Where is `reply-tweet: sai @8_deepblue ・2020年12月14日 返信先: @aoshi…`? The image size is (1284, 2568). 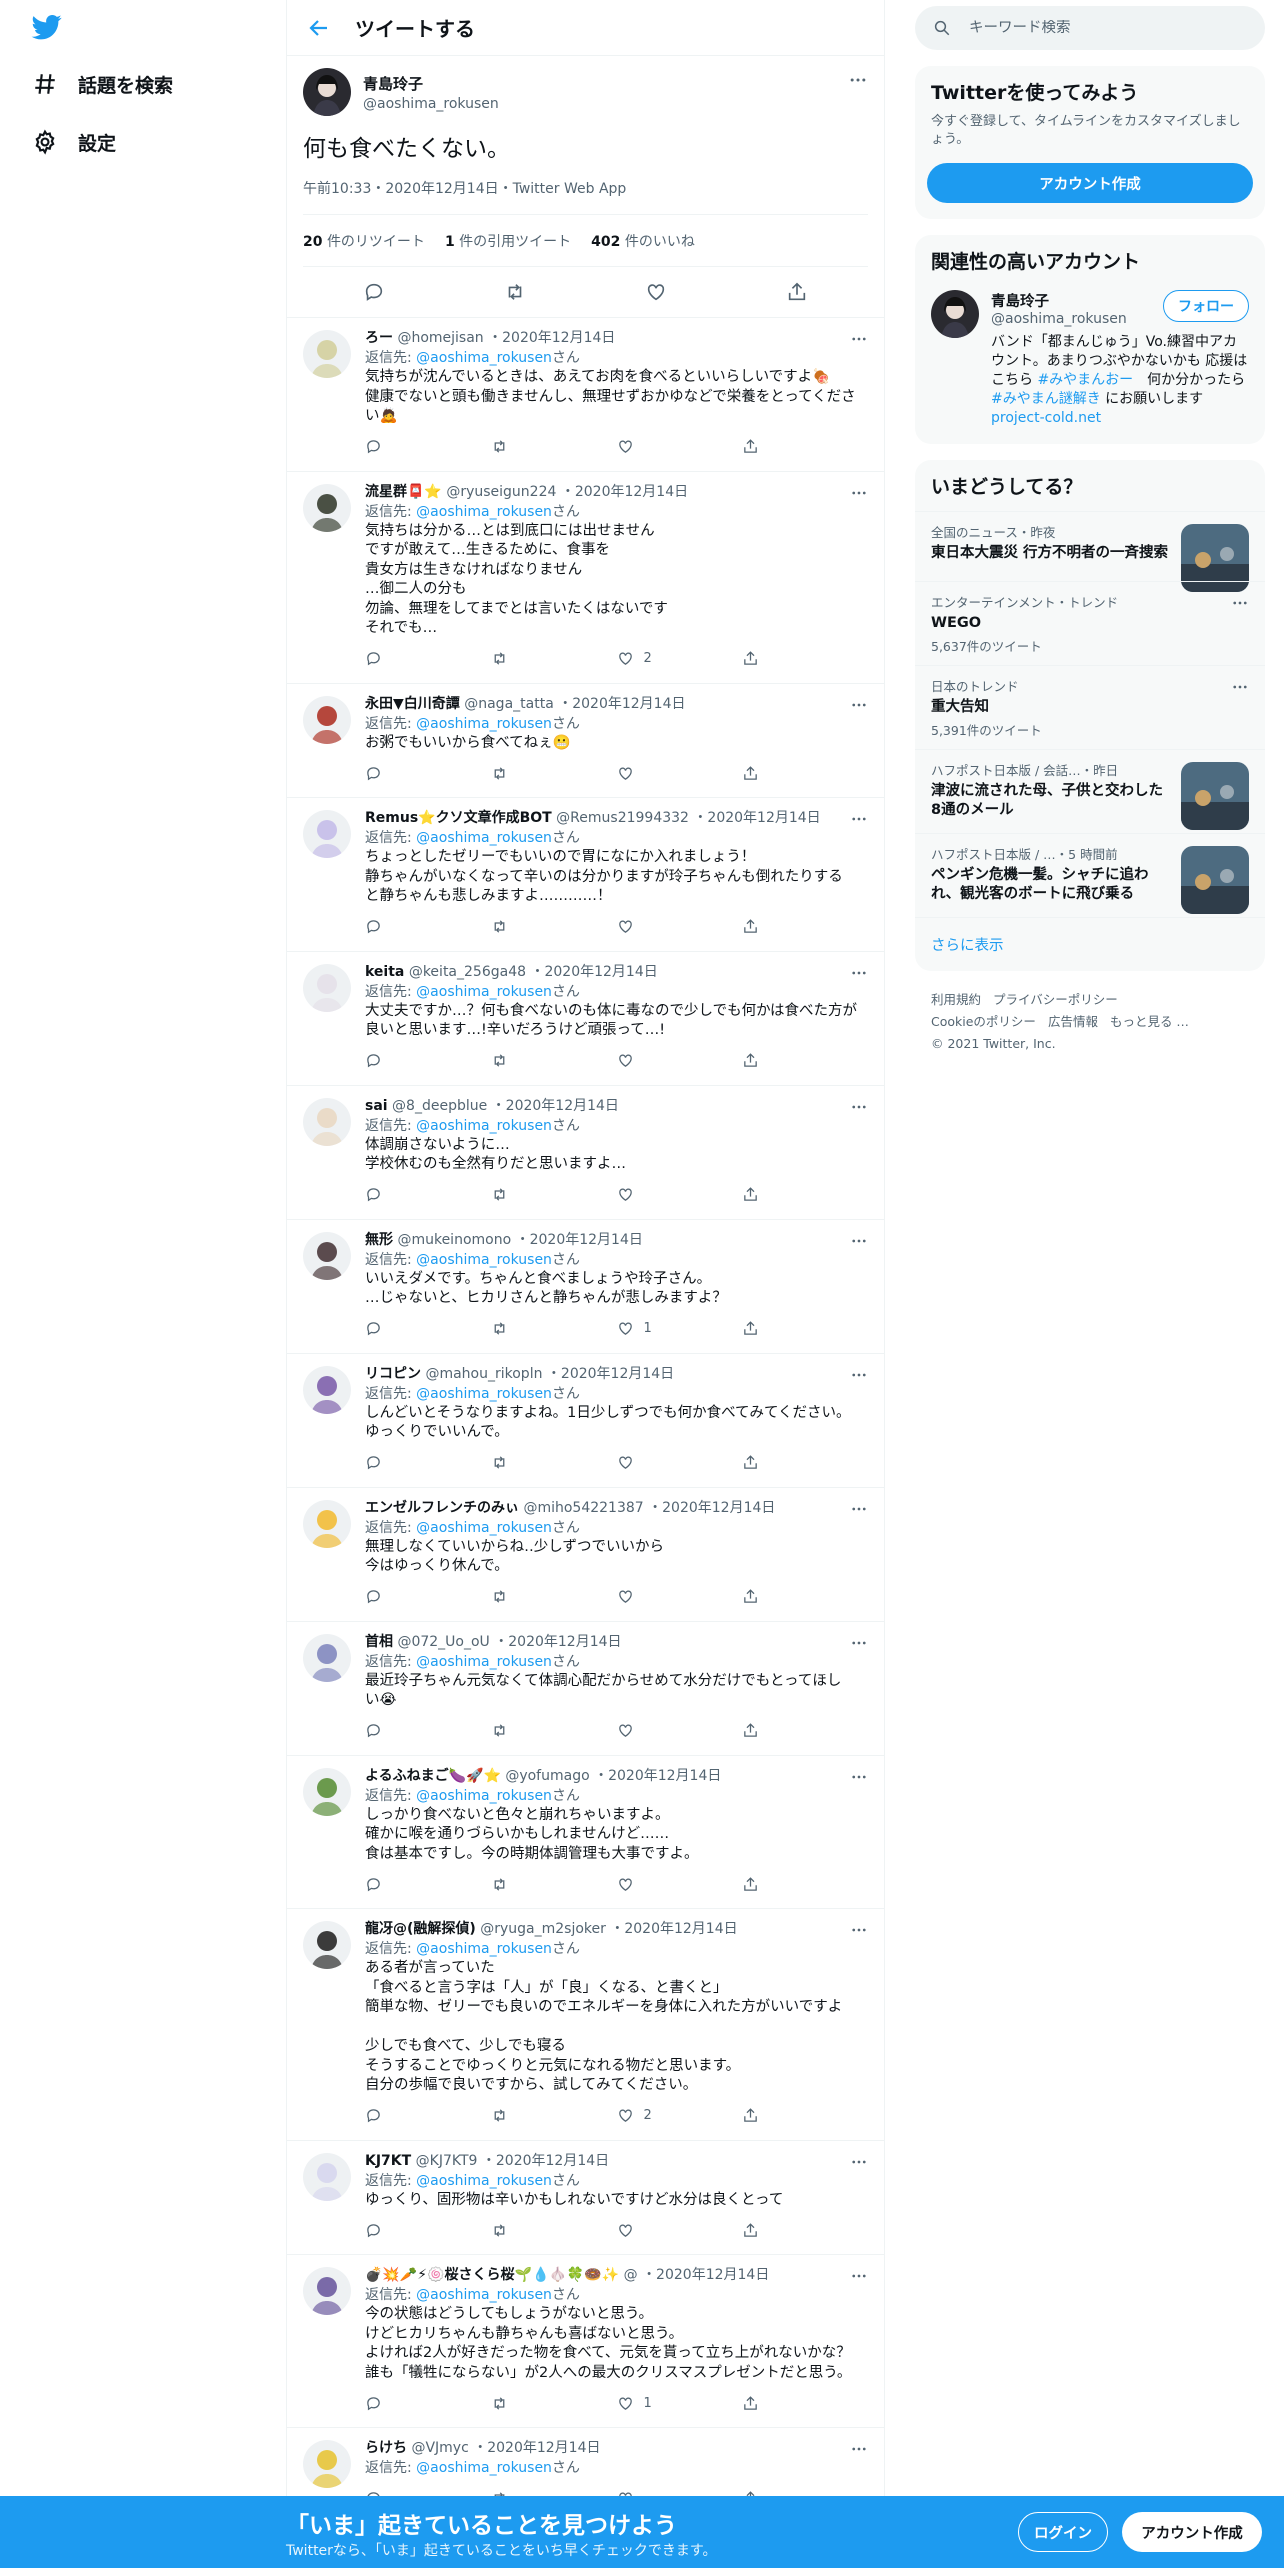 reply-tweet: sai @8_deepblue ・2020年12月14日 返信先: @aoshi… is located at coordinates (585, 1153).